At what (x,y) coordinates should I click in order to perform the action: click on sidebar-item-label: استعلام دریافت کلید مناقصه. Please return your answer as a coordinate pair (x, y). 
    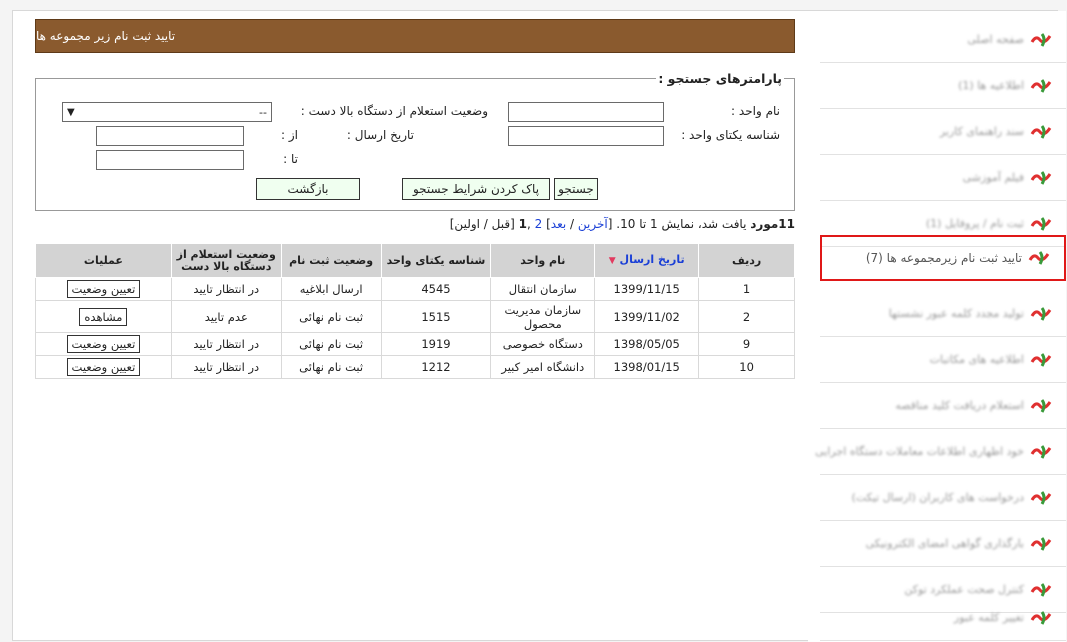
    Looking at the image, I should click on (959, 405).